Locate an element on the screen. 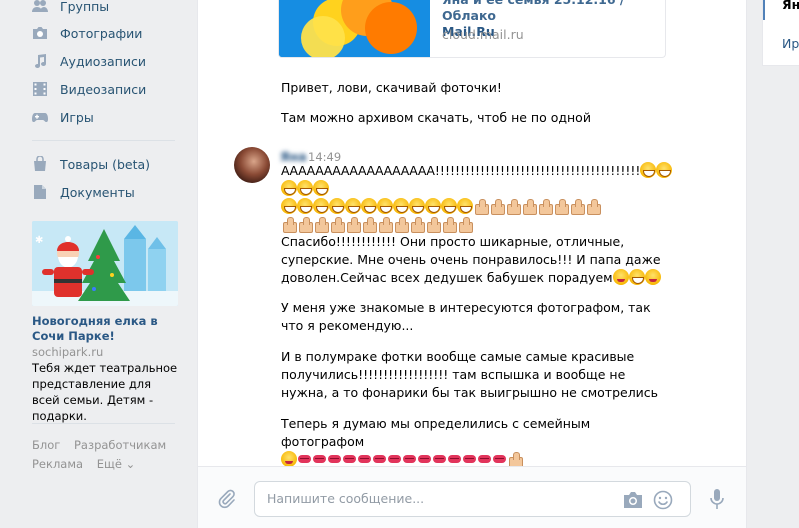  sidebar-item-groups: Группы is located at coordinates (70, 8).